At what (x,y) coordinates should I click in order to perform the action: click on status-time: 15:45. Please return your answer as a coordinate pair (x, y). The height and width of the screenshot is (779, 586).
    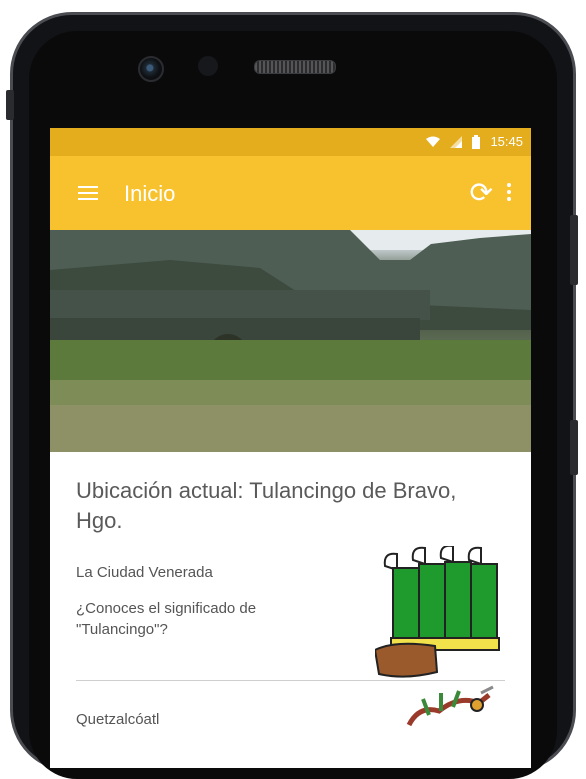
    Looking at the image, I should click on (506, 141).